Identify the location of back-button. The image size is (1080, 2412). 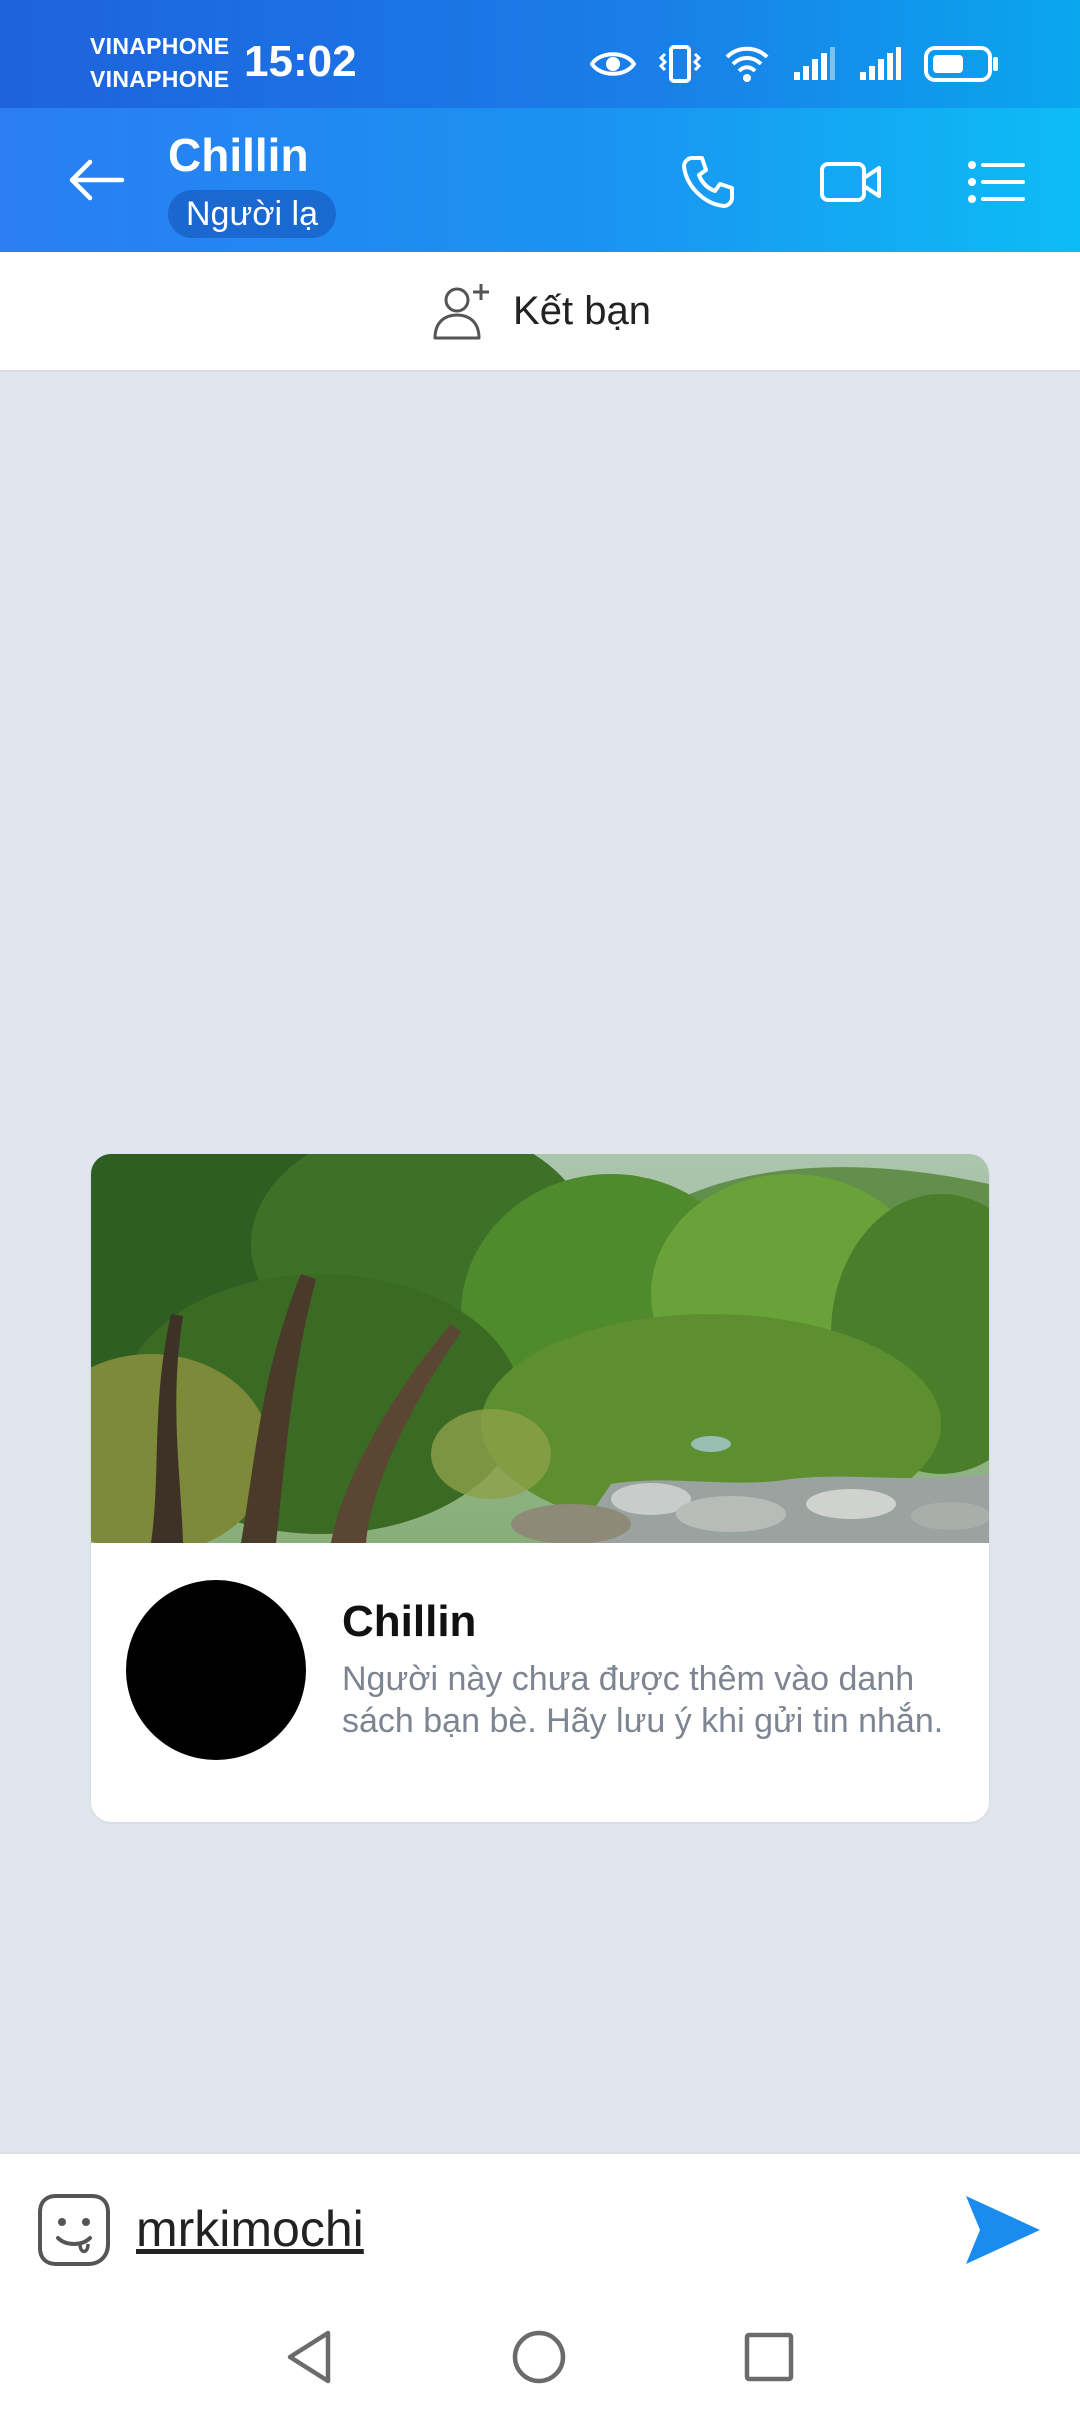
(96, 180).